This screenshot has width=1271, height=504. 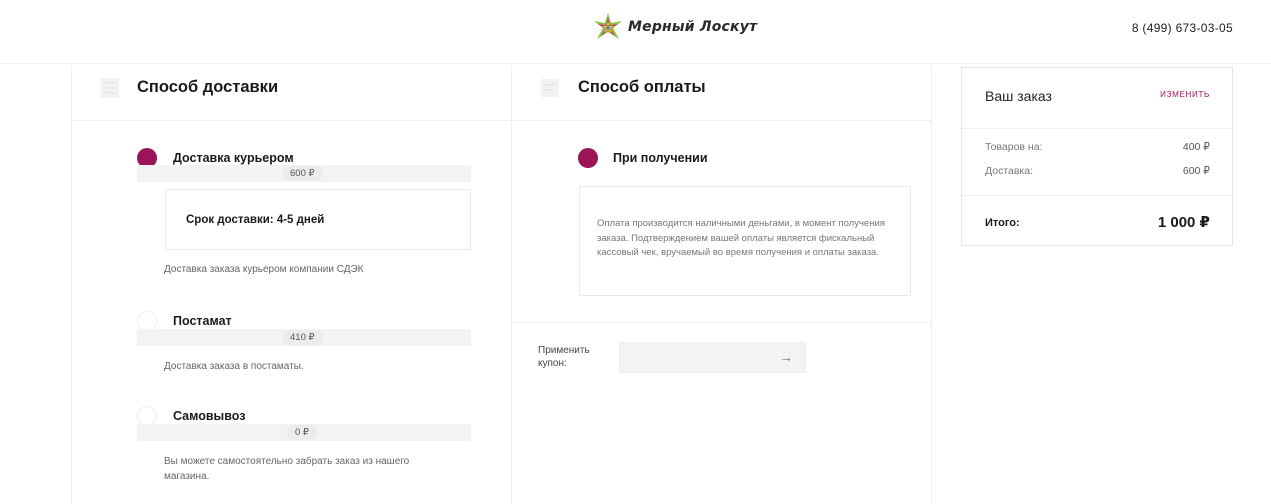 I want to click on description-pickup-line2: магазина., so click(x=187, y=476).